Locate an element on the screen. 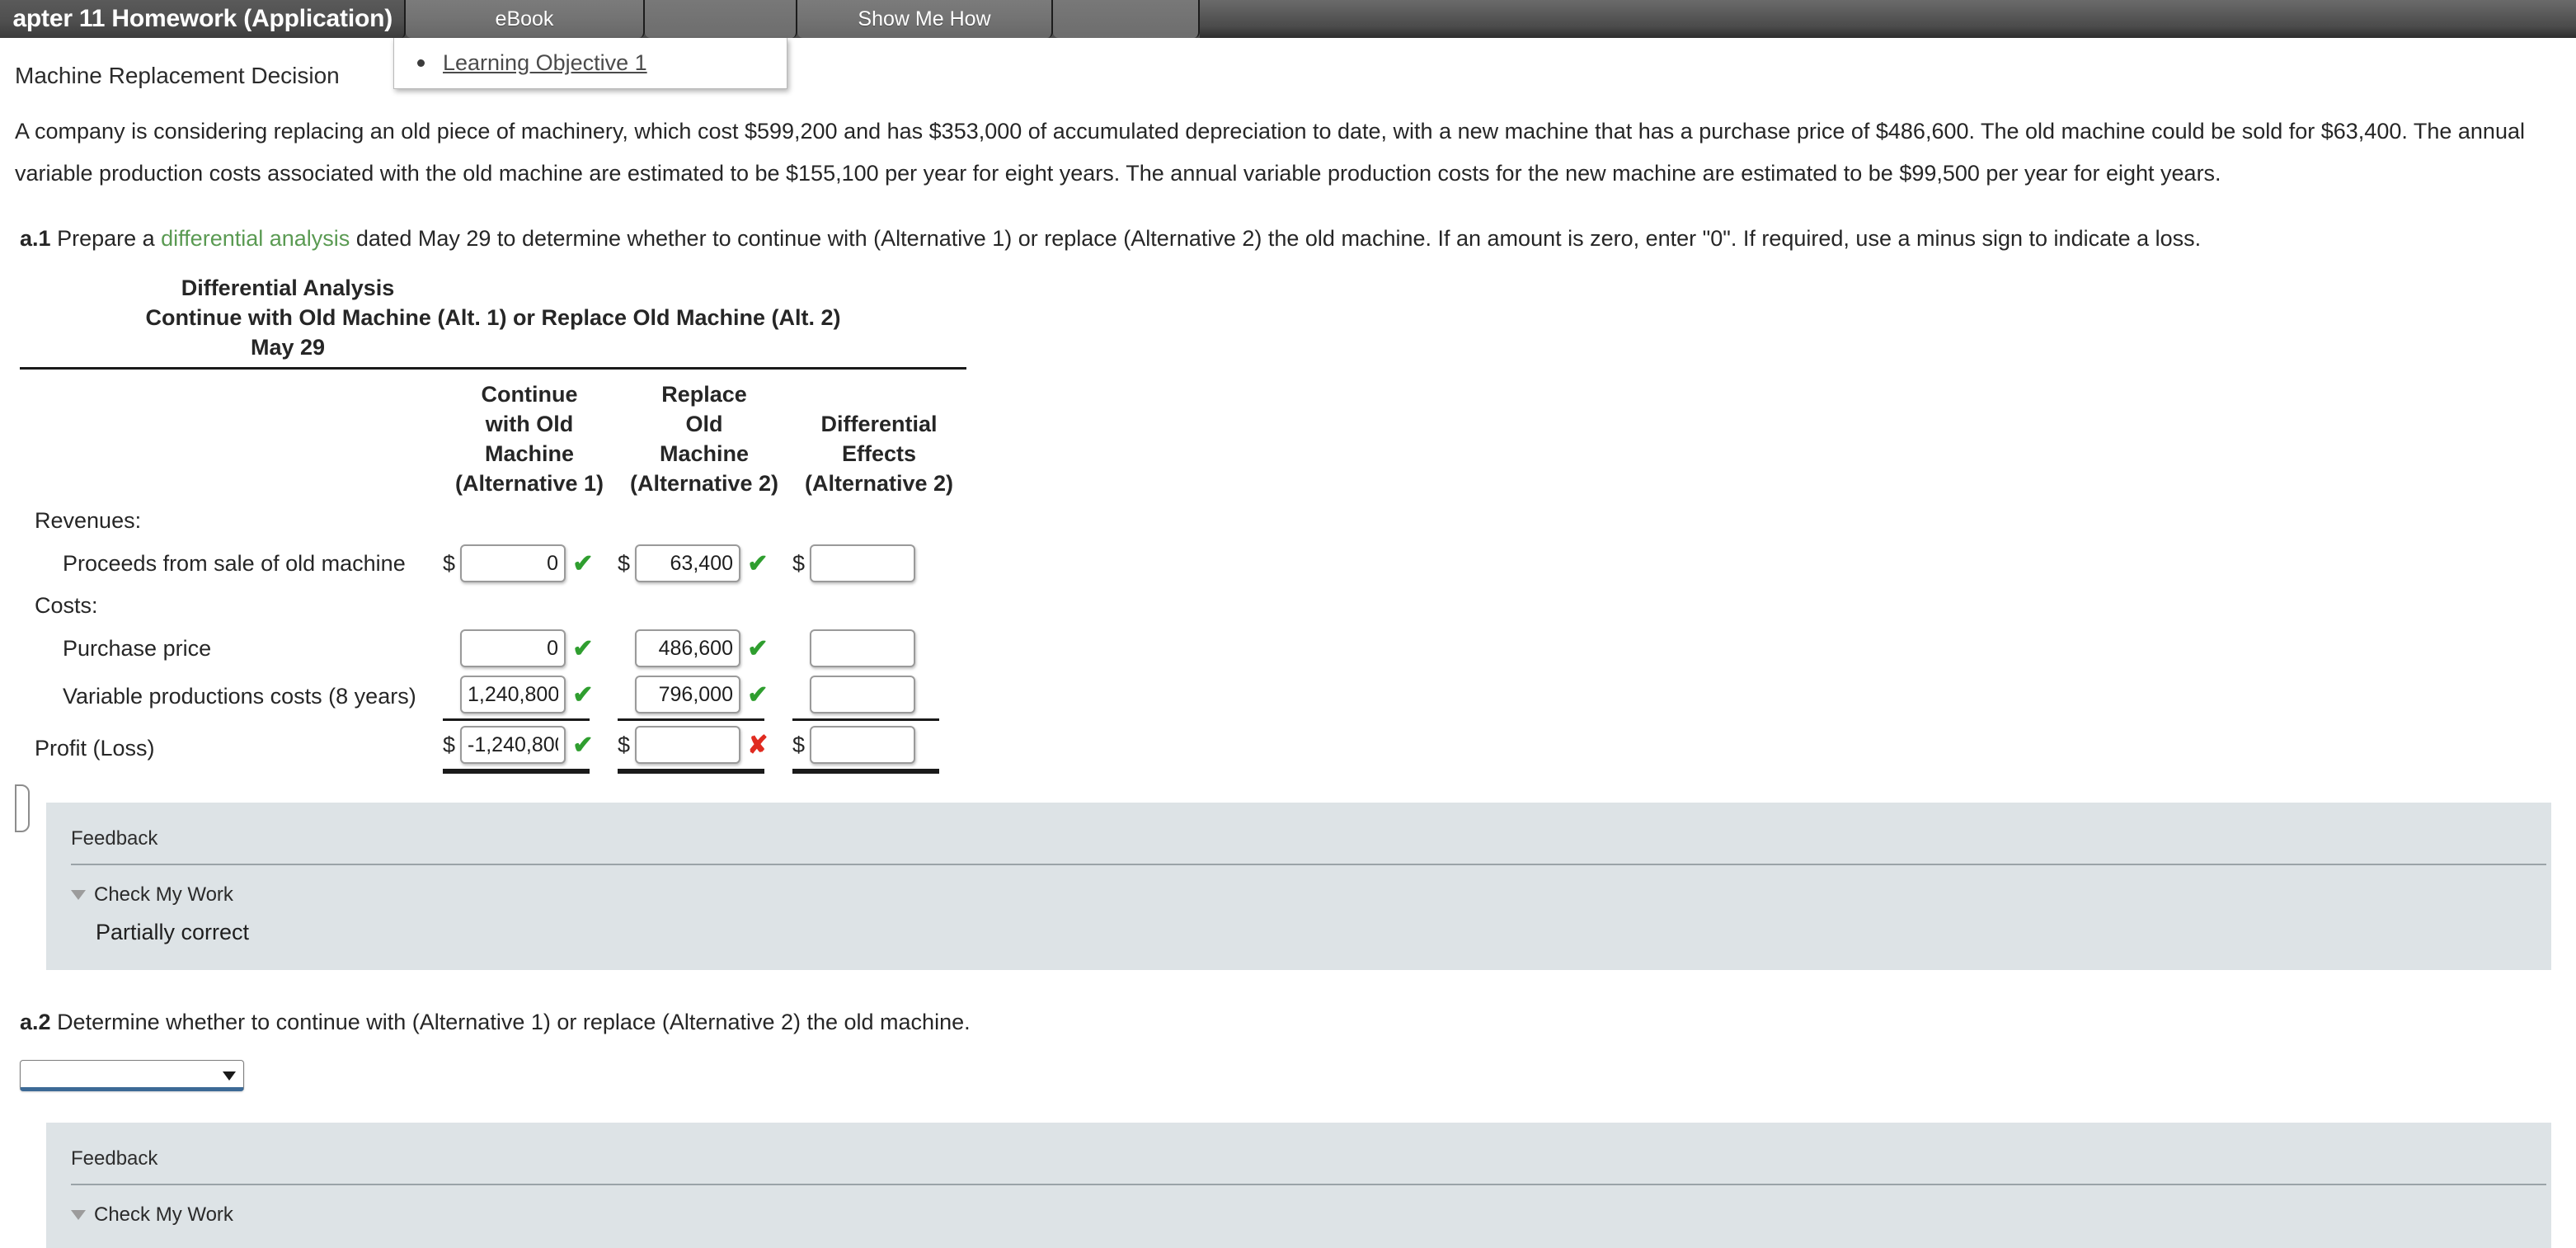 The width and height of the screenshot is (2576, 1248). header-col-differential: Differential Effects (Alternative 2) is located at coordinates (879, 436).